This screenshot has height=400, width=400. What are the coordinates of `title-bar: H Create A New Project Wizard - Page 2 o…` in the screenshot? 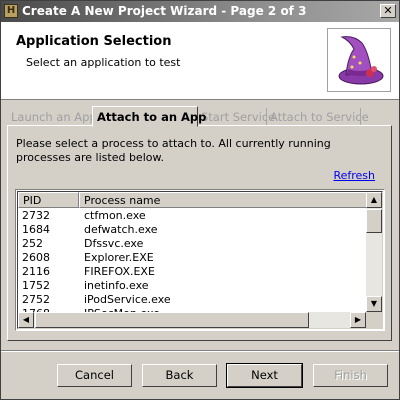 It's located at (200, 11).